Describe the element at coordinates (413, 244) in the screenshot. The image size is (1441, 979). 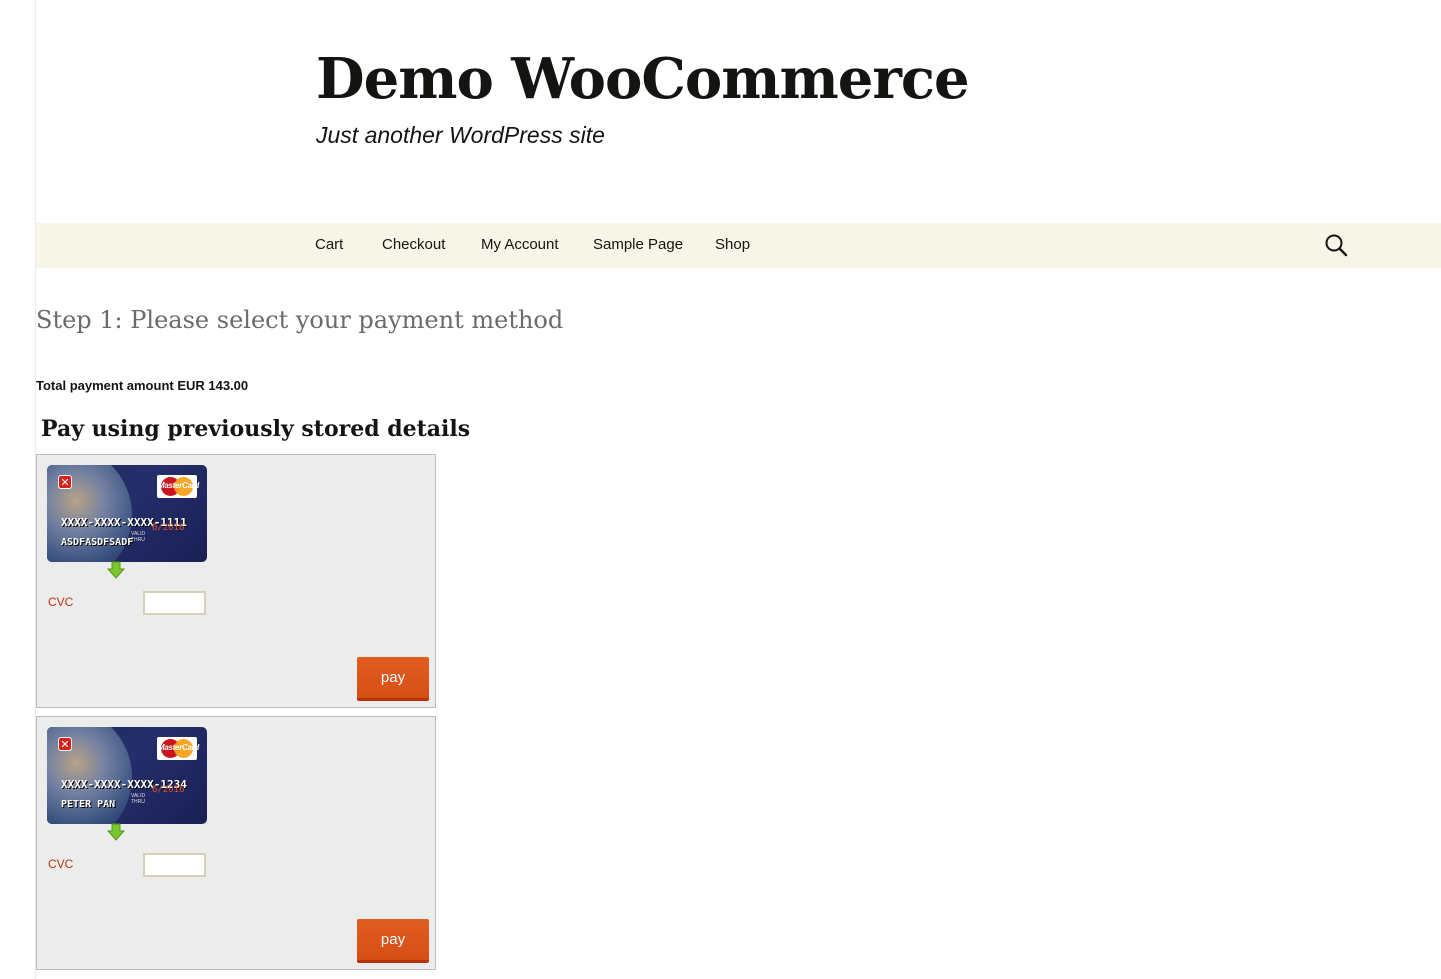
I see `nav-item-checkout: Checkout` at that location.